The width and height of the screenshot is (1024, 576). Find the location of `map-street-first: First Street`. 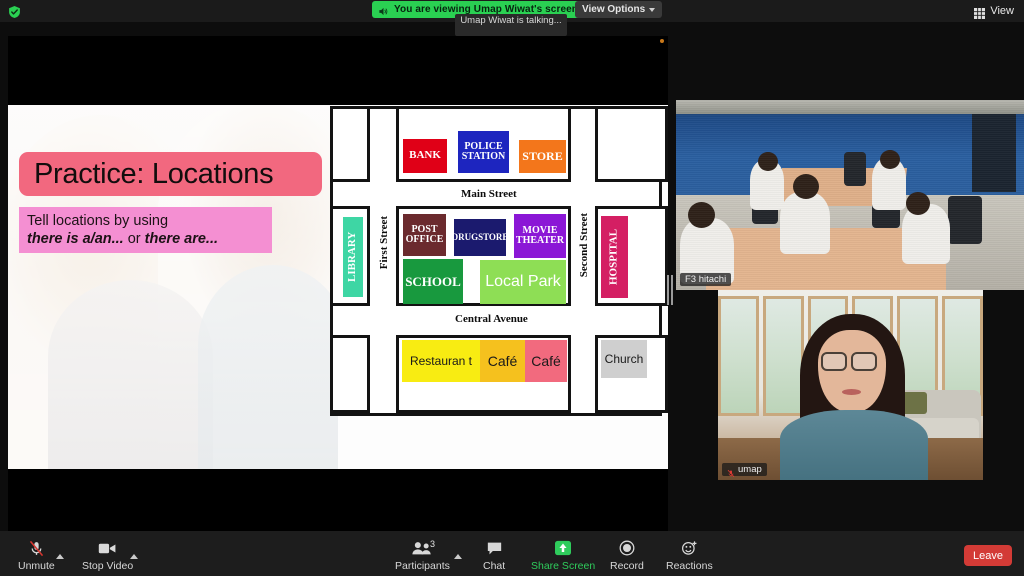

map-street-first: First Street is located at coordinates (384, 243).